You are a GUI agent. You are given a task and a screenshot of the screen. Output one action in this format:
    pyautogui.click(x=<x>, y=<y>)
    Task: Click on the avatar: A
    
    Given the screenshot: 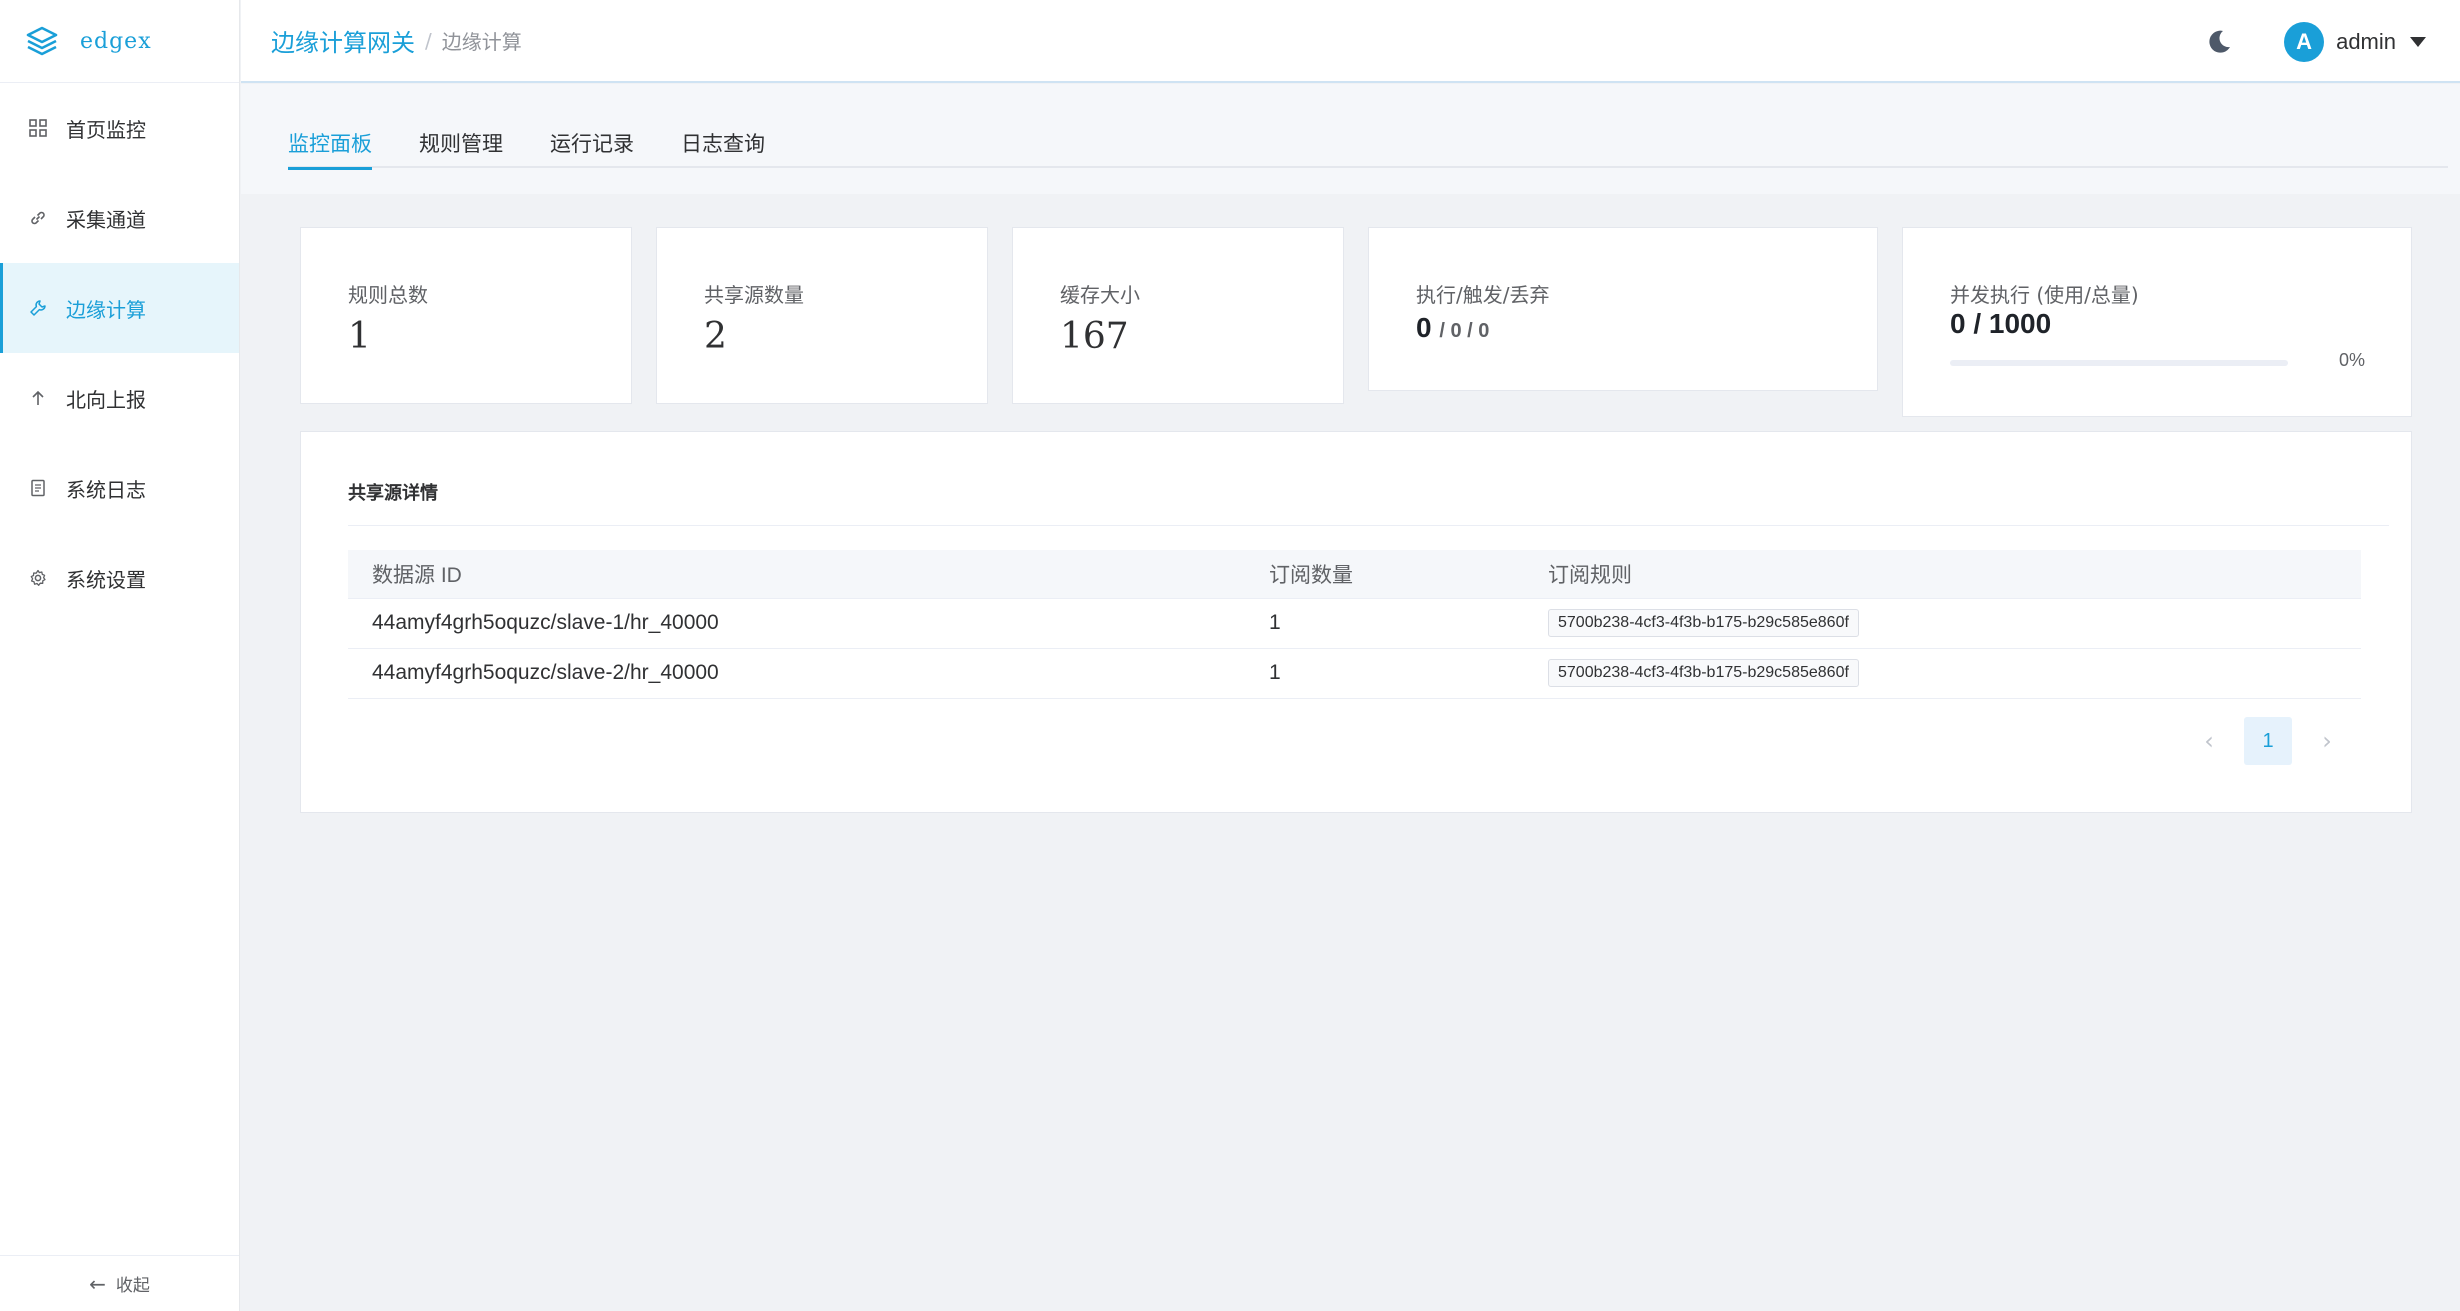 What is the action you would take?
    pyautogui.click(x=2304, y=41)
    